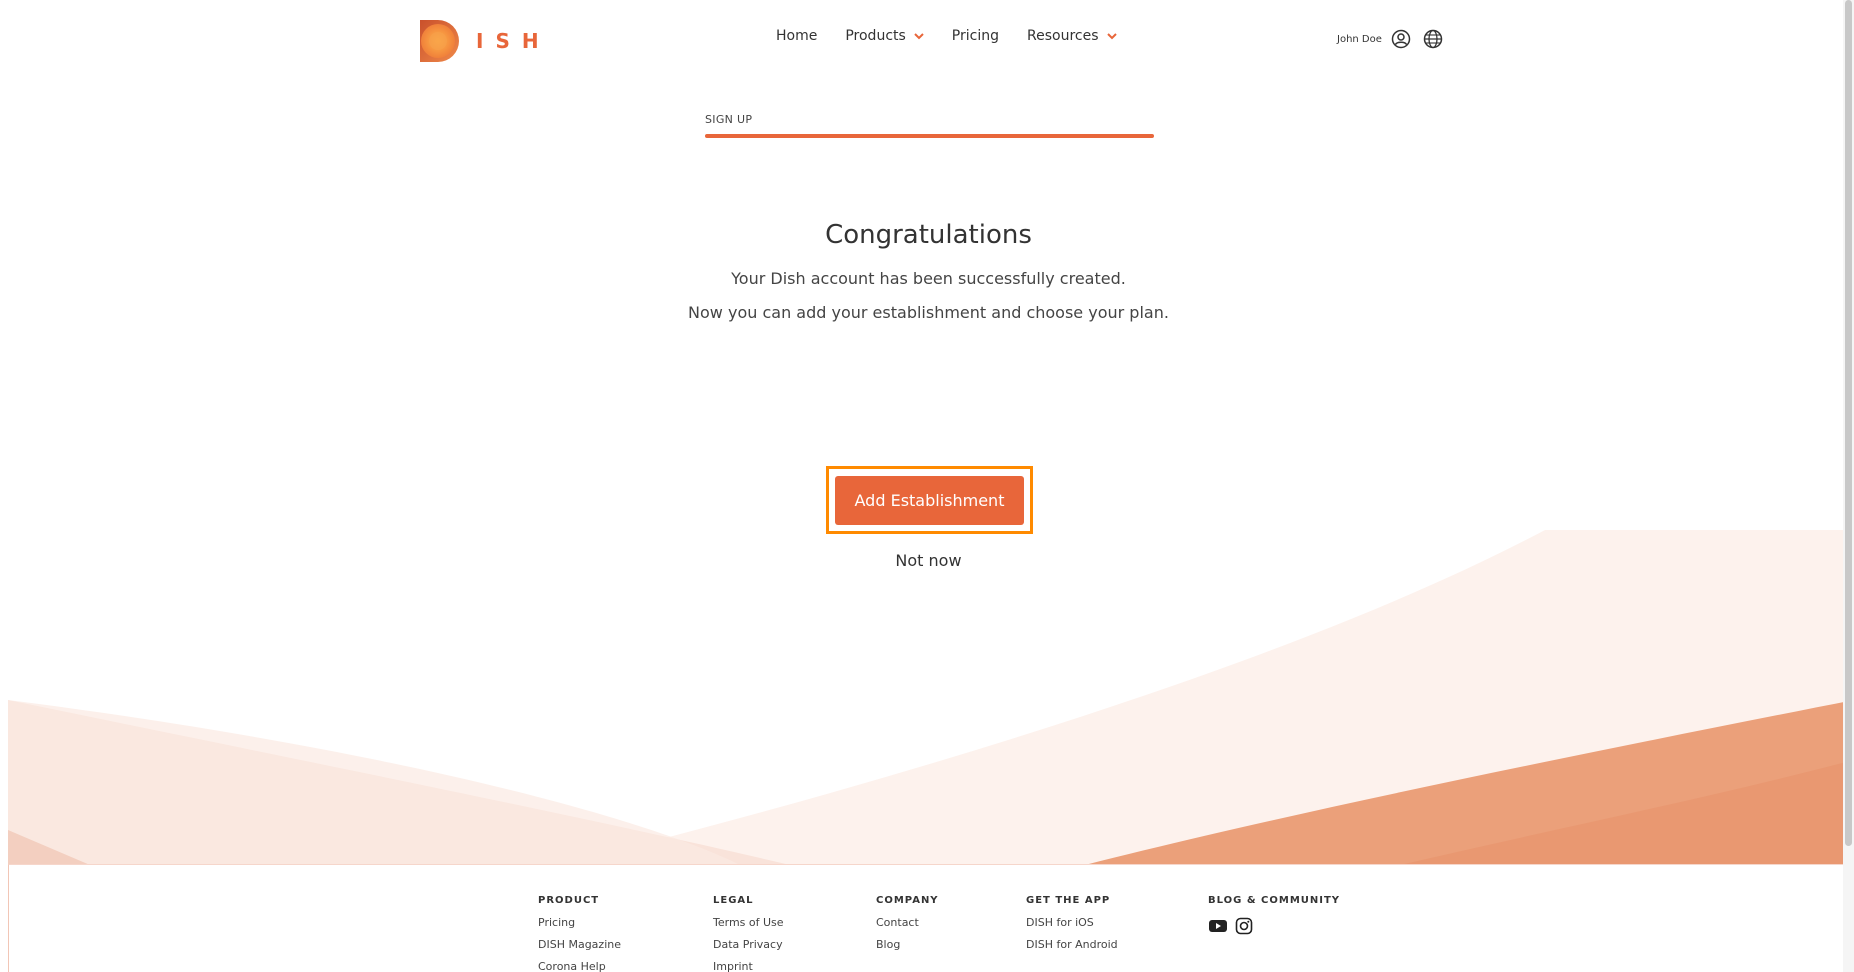  I want to click on footer-heading: BLOG & COMMUNITY, so click(1274, 900).